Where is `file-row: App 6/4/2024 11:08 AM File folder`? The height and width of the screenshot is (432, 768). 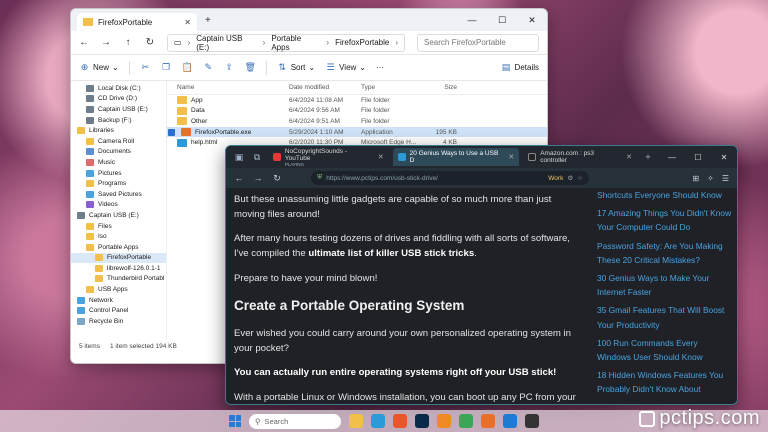 file-row: App 6/4/2024 11:08 AM File folder is located at coordinates (357, 100).